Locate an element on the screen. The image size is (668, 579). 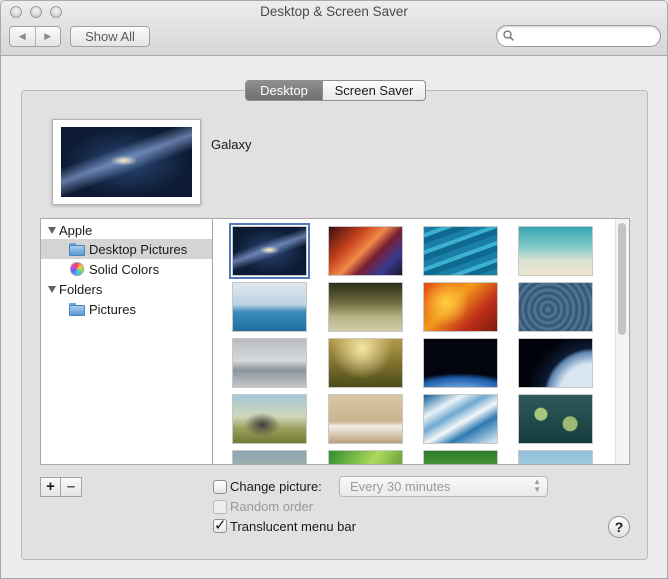
chevron-left-icon: ◀ is located at coordinates (22, 36).